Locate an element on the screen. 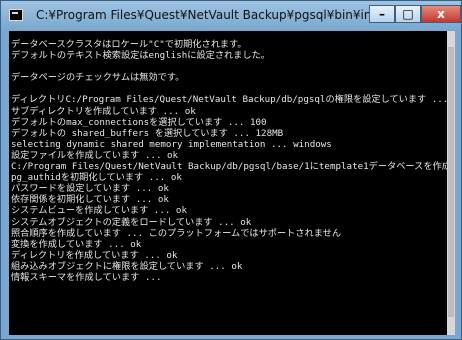  close-button: x is located at coordinates (441, 14).